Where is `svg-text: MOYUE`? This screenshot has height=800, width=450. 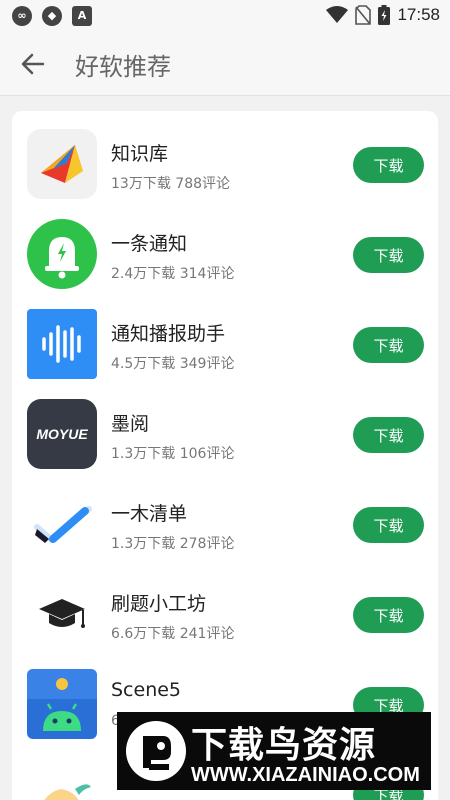 svg-text: MOYUE is located at coordinates (62, 434).